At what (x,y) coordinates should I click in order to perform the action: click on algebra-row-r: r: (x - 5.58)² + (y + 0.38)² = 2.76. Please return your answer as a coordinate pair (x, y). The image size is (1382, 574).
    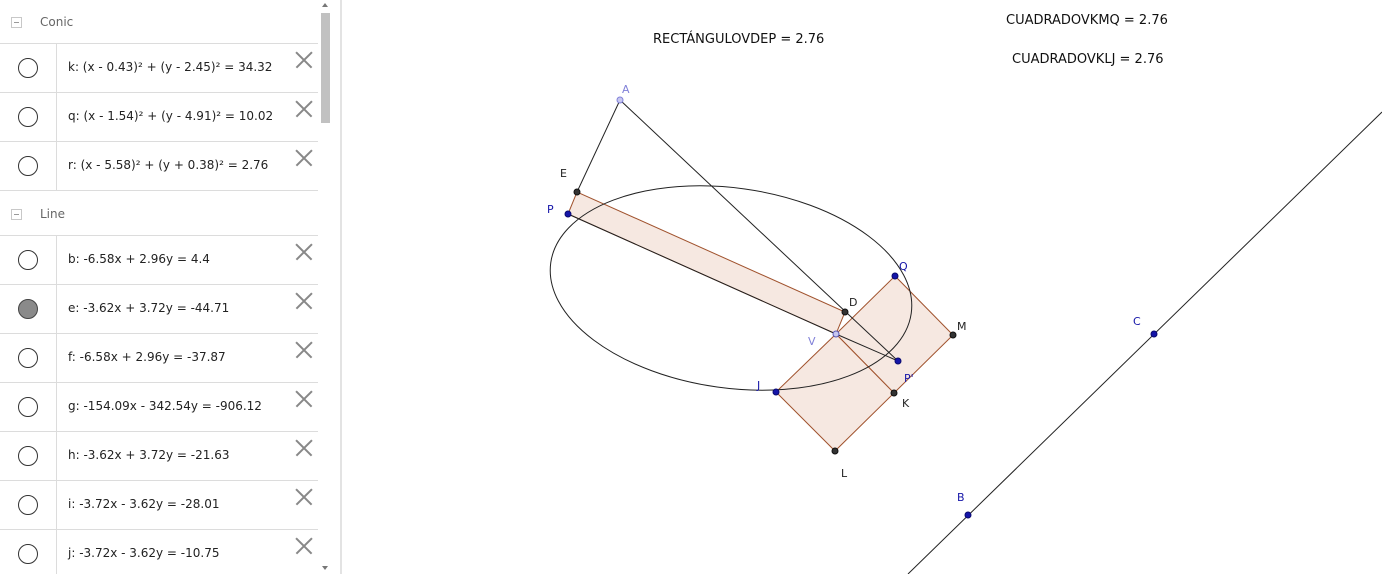
    Looking at the image, I should click on (159, 166).